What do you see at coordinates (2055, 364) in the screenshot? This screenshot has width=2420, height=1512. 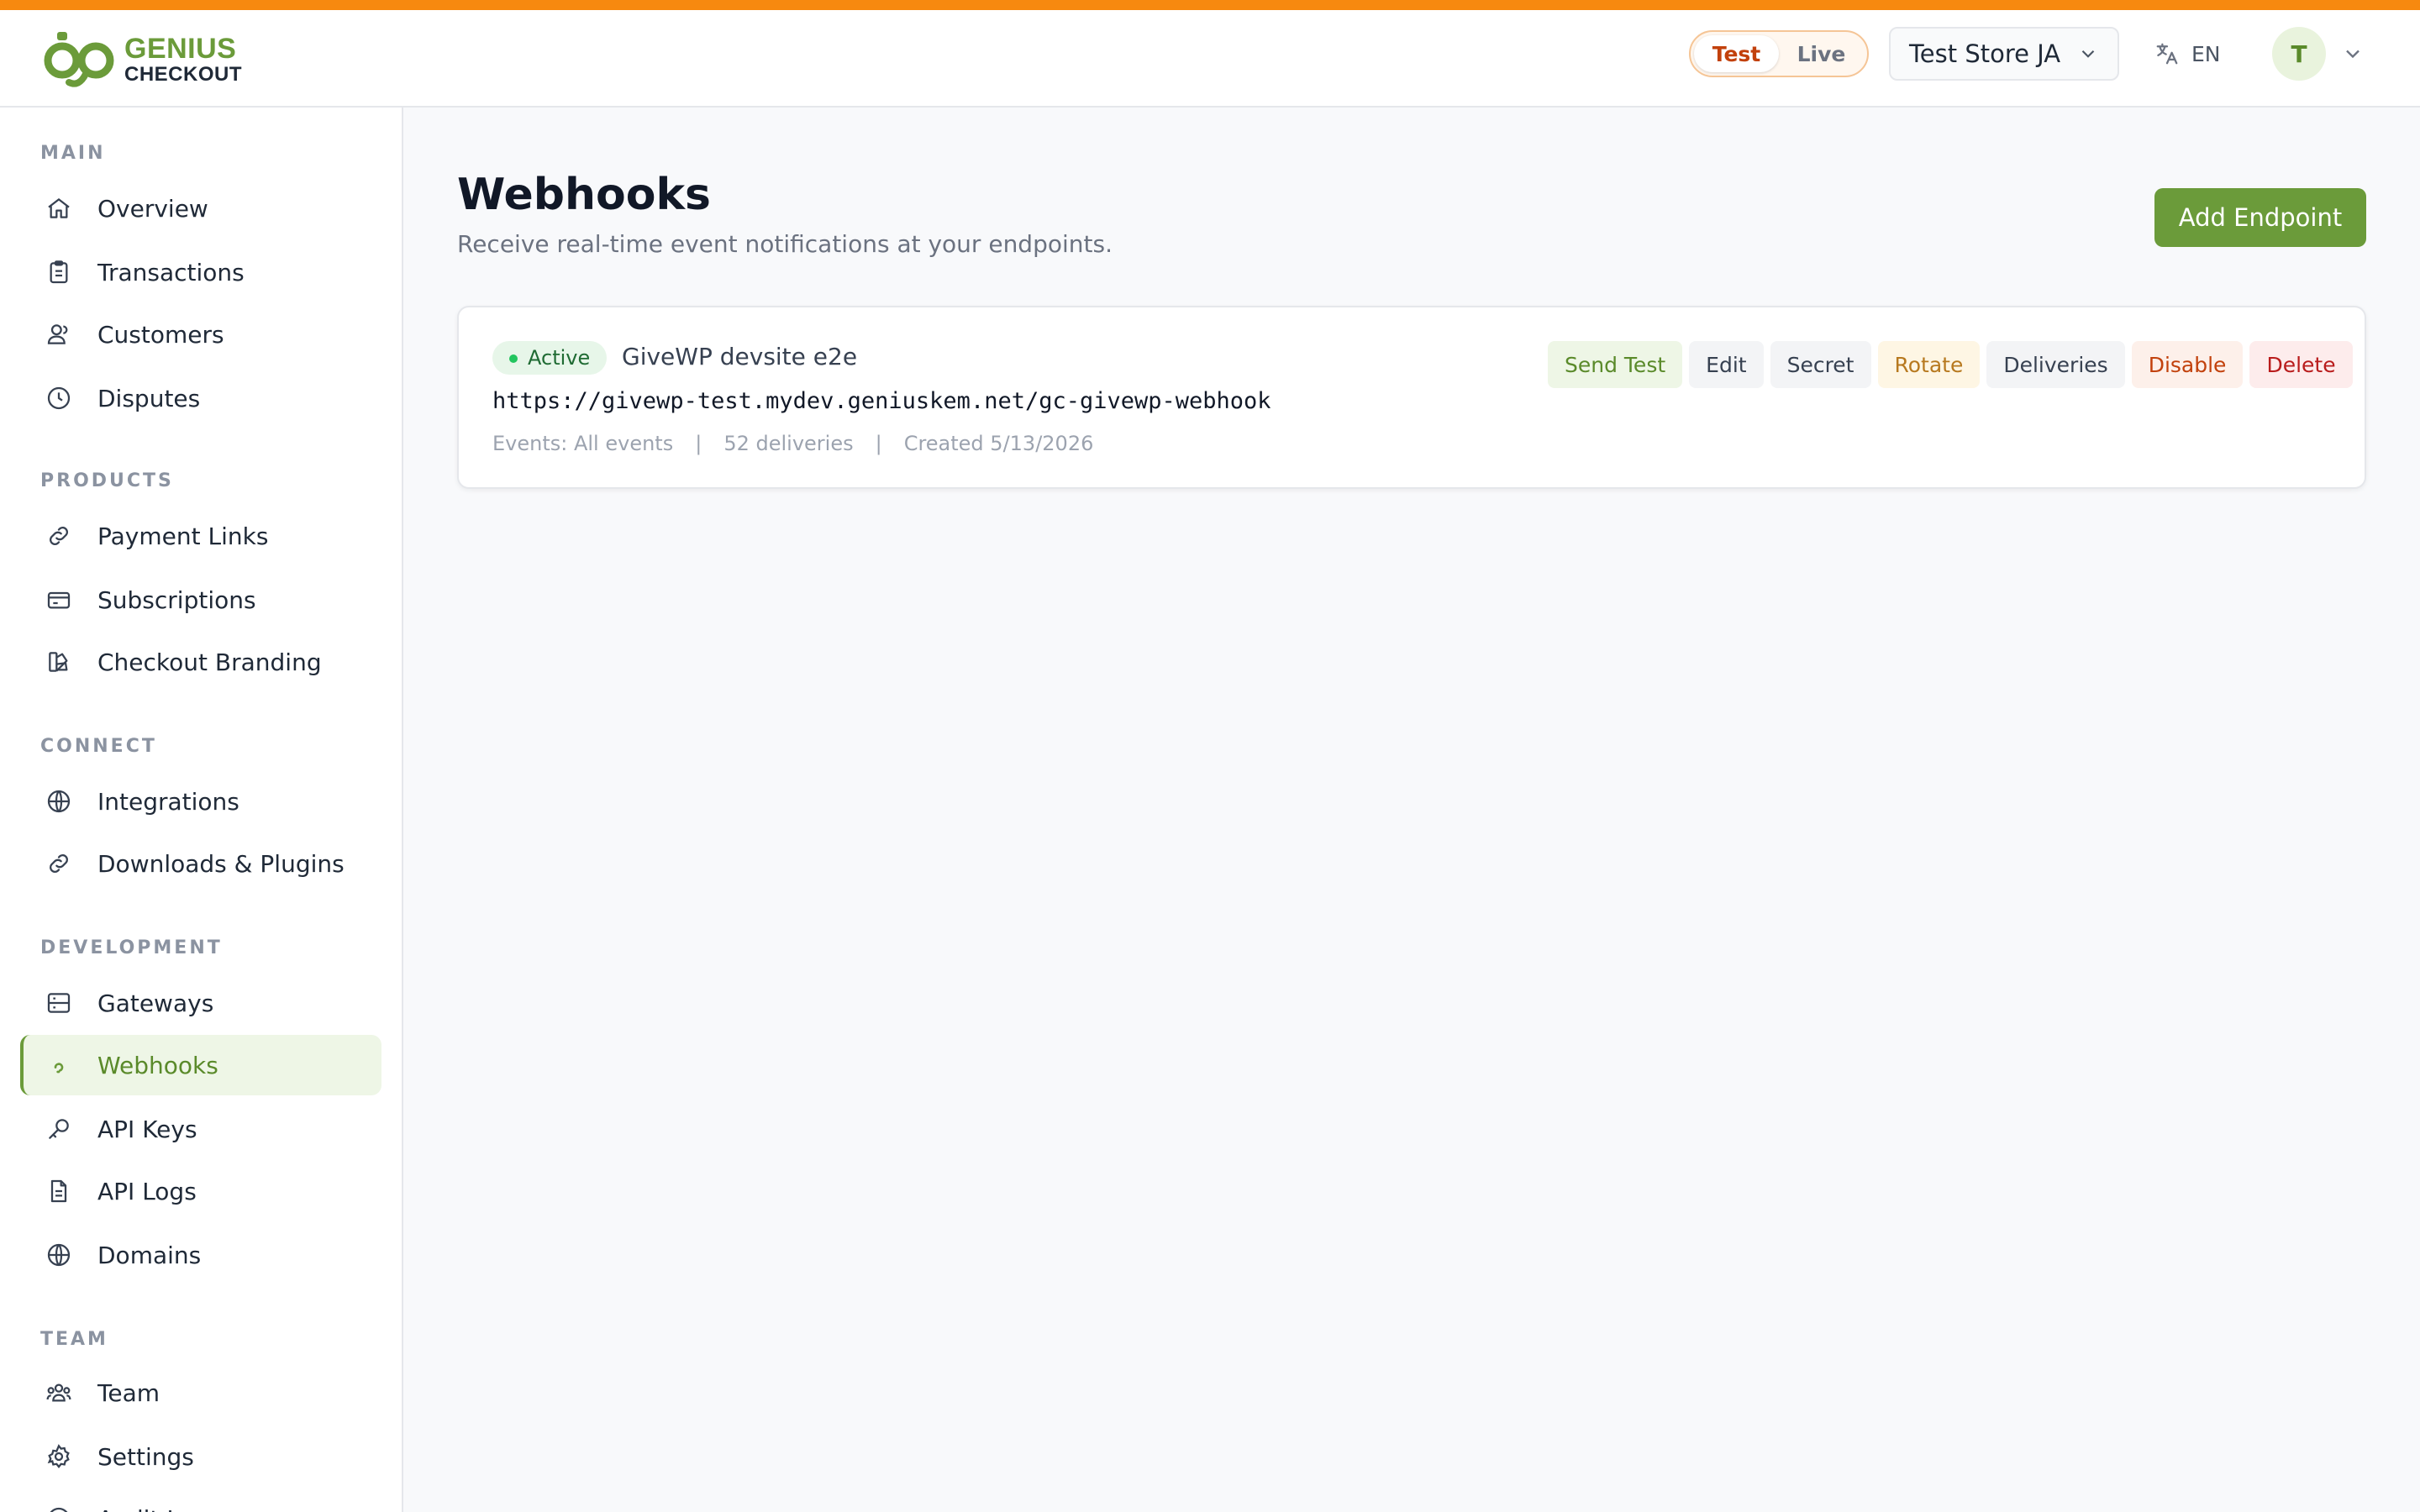 I see `deliveries-button: Deliveries` at bounding box center [2055, 364].